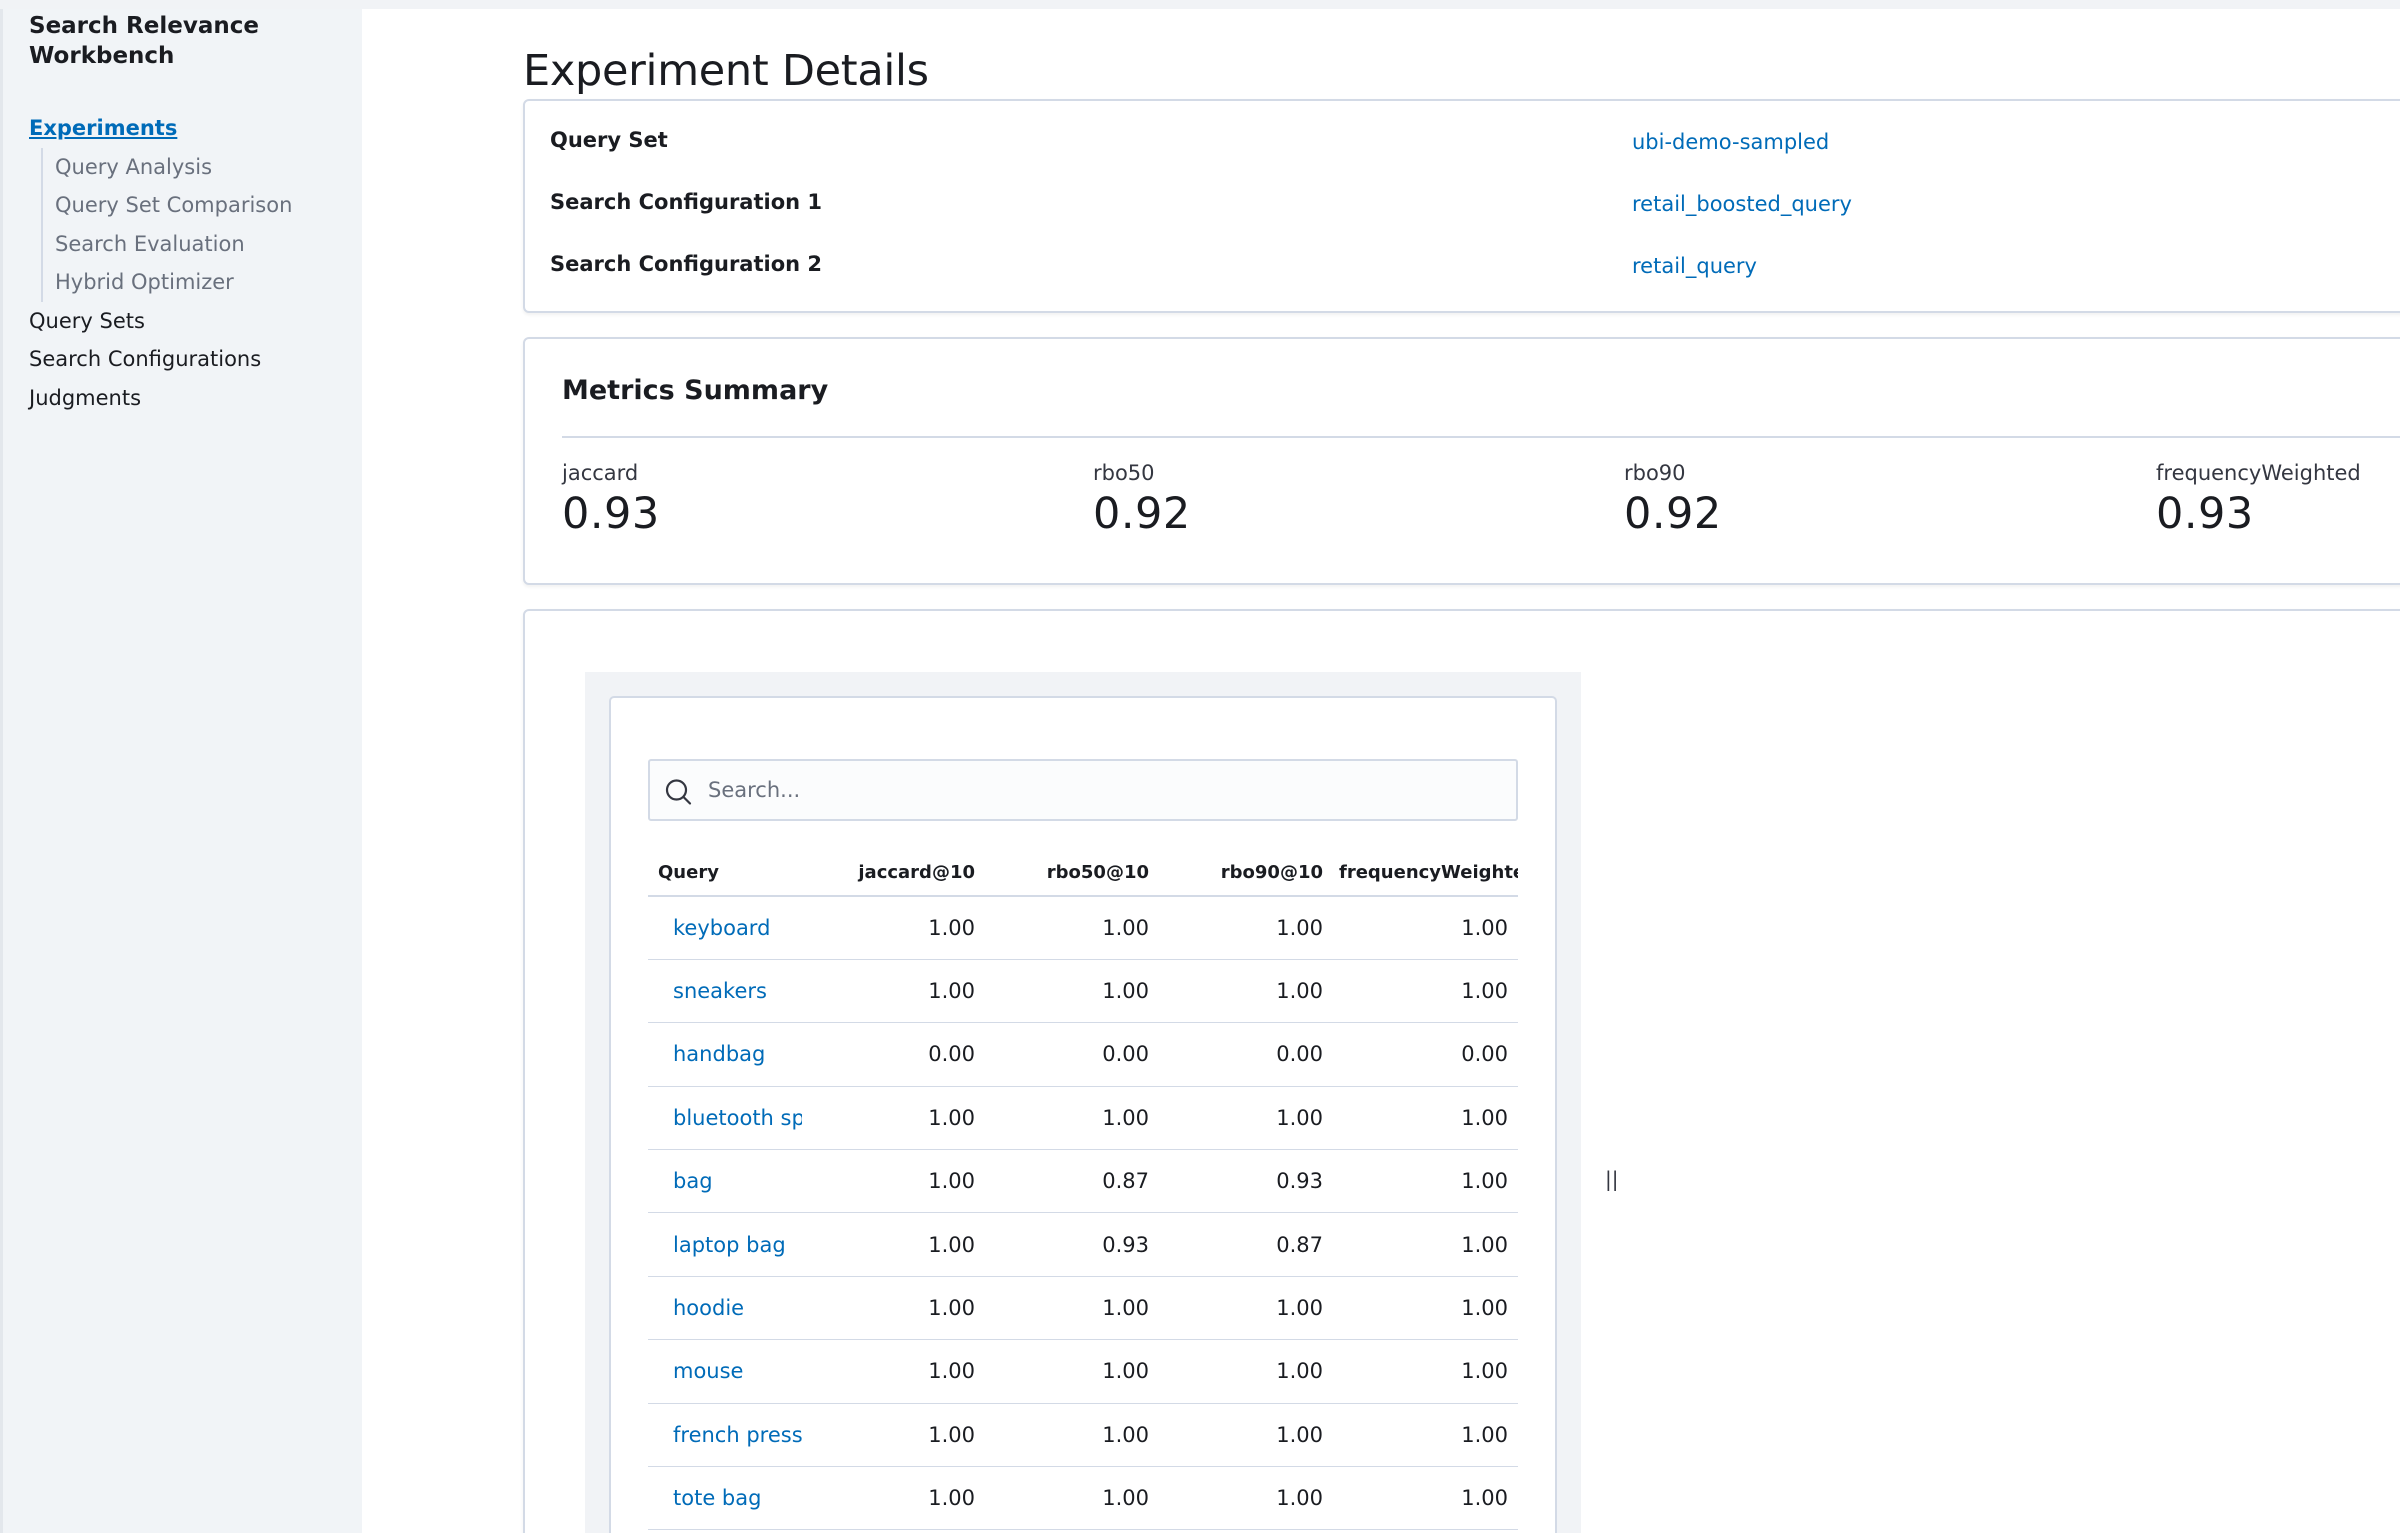  What do you see at coordinates (1124, 473) in the screenshot?
I see `metric-label: rbo50` at bounding box center [1124, 473].